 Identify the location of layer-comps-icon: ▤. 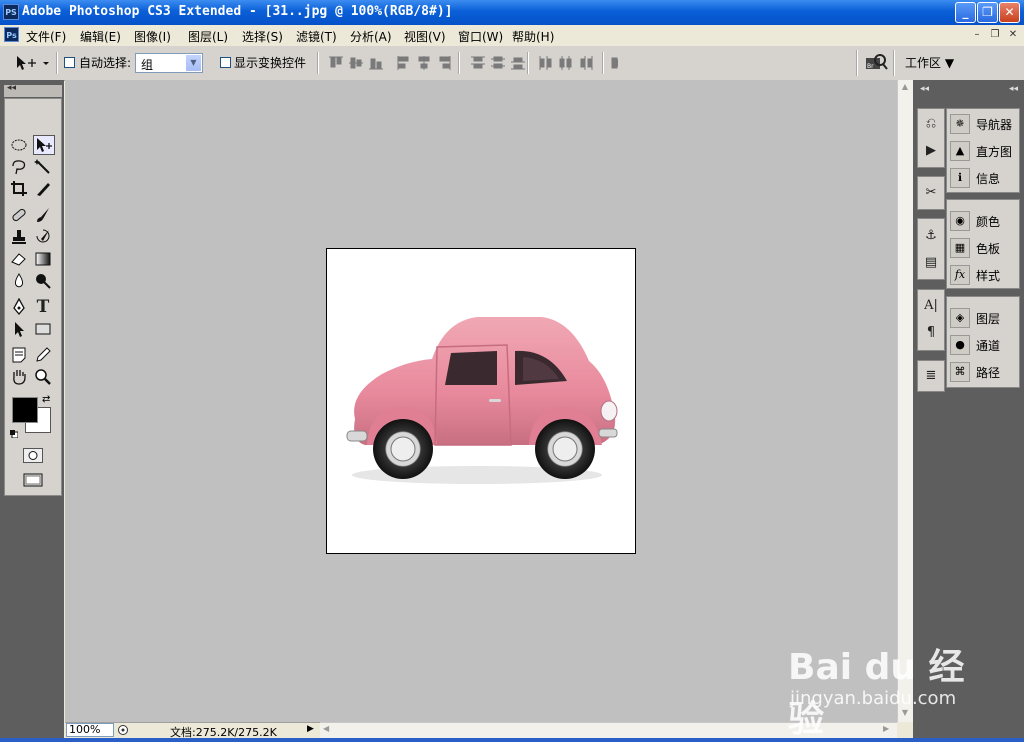
(931, 263).